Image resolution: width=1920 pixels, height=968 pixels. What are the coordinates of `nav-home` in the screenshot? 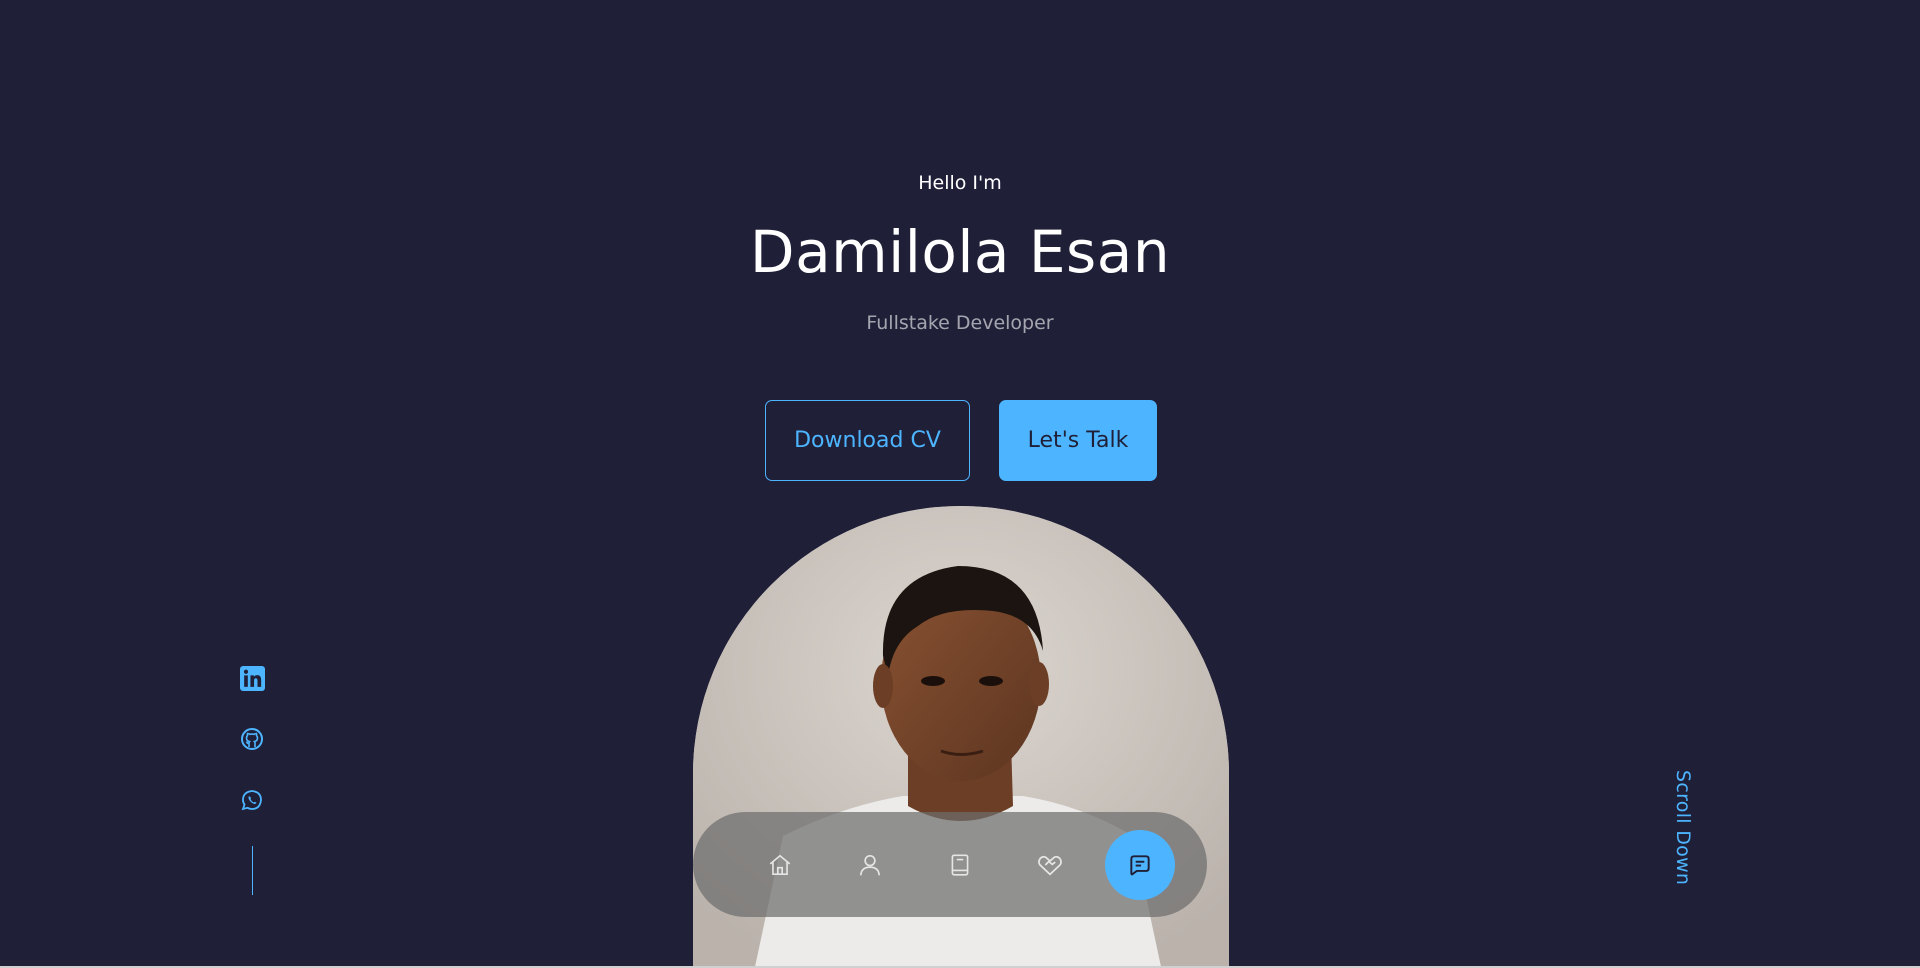 It's located at (780, 865).